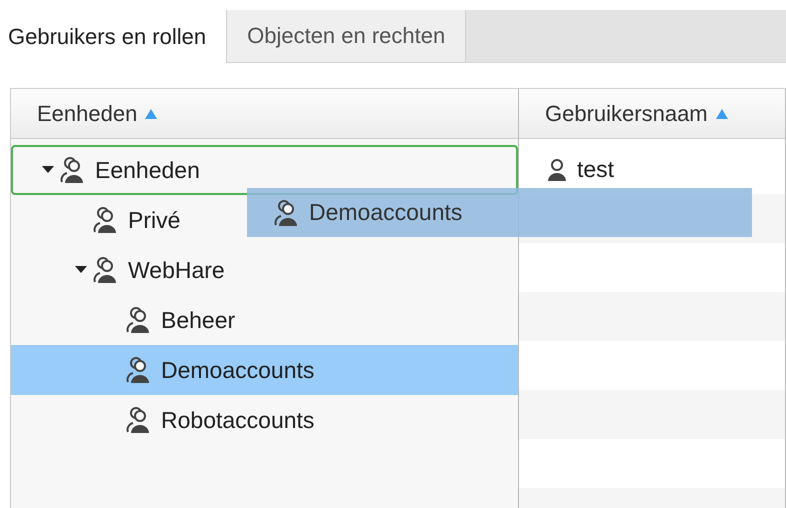 Image resolution: width=786 pixels, height=508 pixels. I want to click on user-name: test, so click(595, 169).